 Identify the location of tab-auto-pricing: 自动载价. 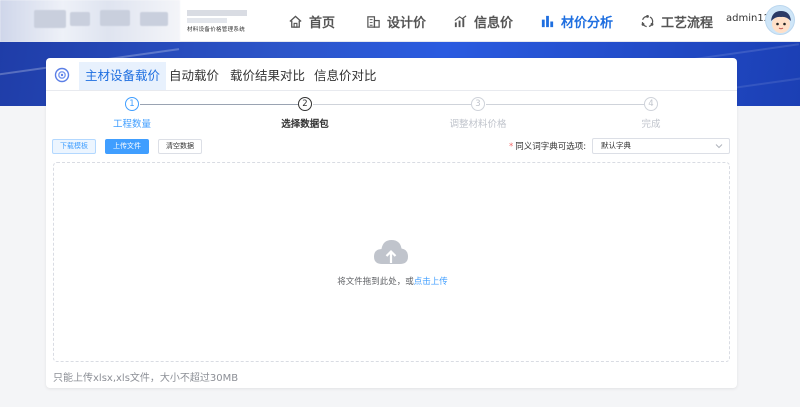
(194, 76).